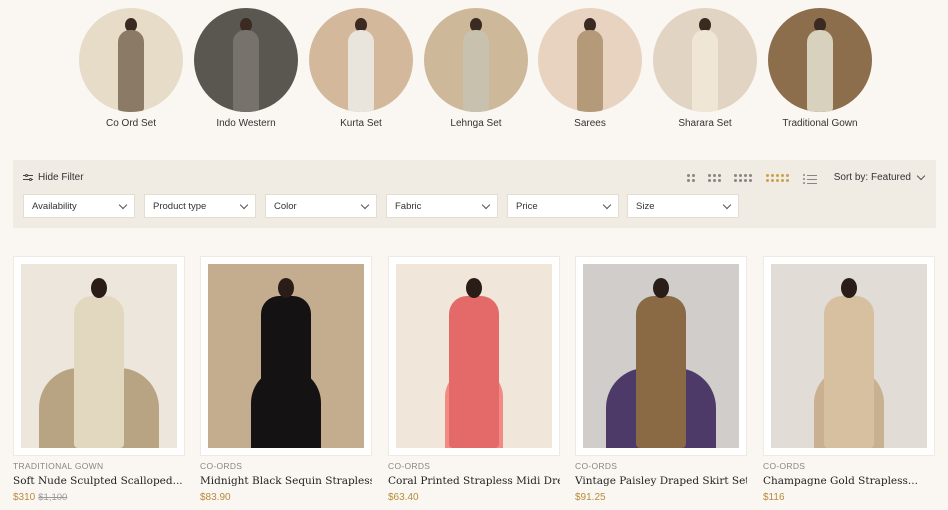 The width and height of the screenshot is (948, 510). Describe the element at coordinates (645, 206) in the screenshot. I see `filter-label: Size` at that location.